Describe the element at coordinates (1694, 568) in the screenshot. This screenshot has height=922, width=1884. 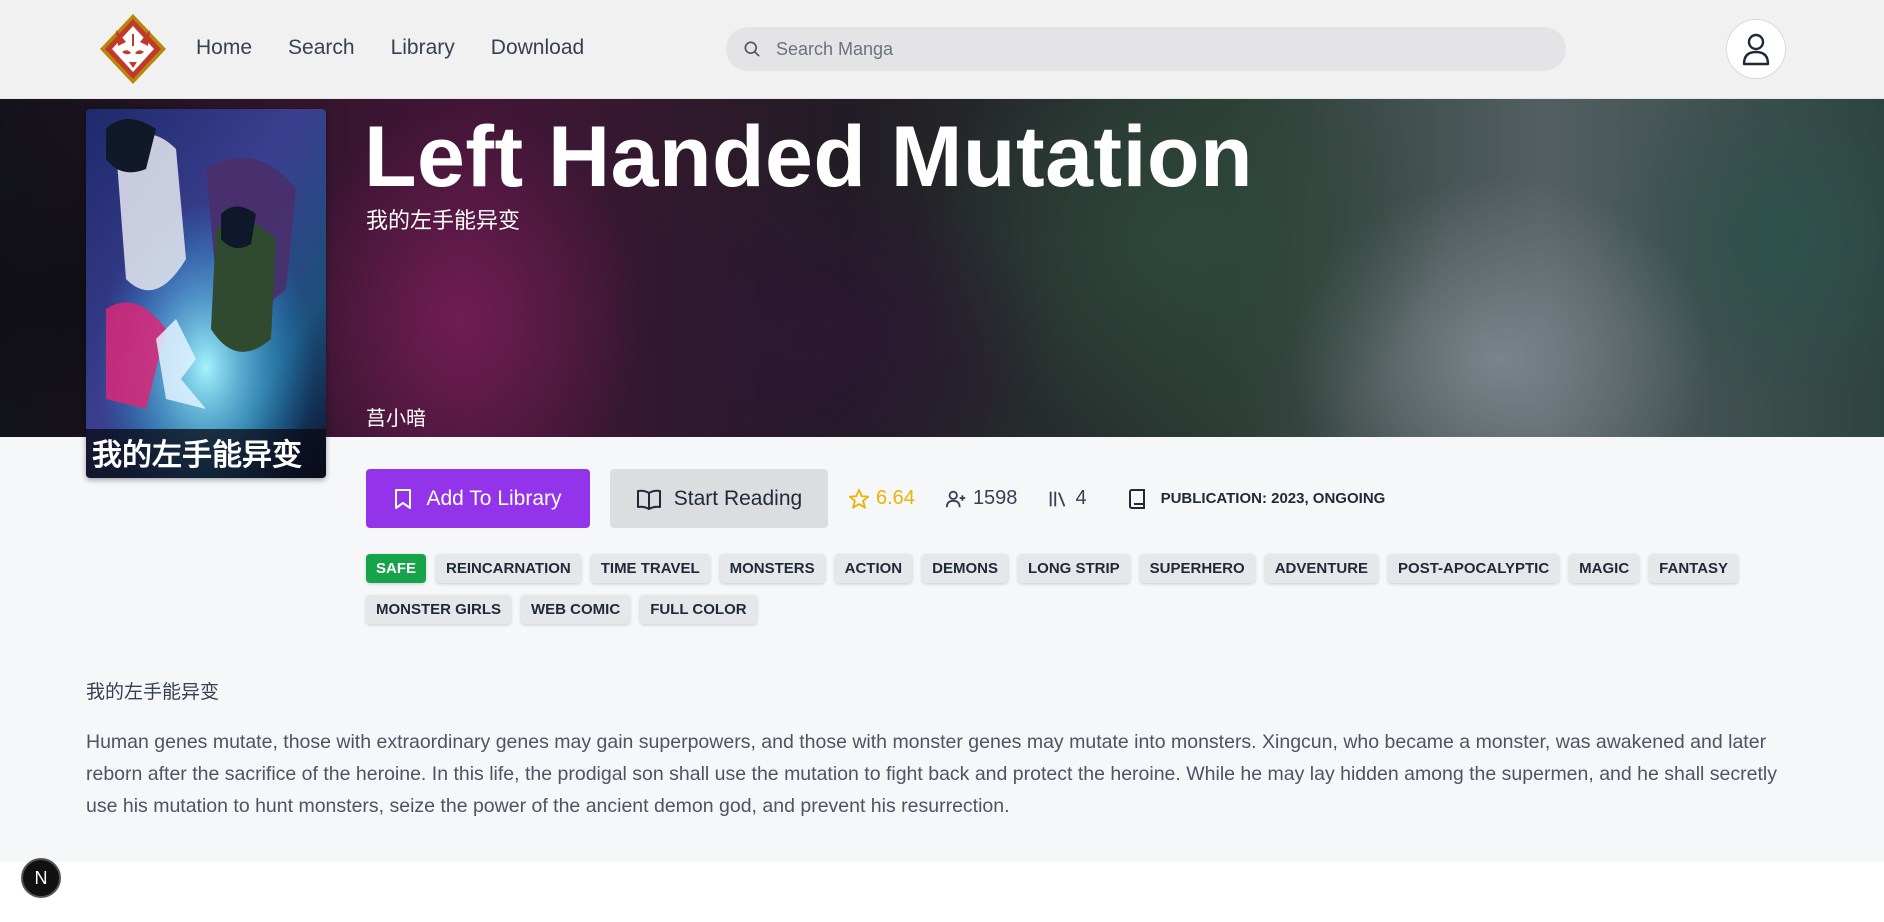
I see `tag-fantasy: FANTASY` at that location.